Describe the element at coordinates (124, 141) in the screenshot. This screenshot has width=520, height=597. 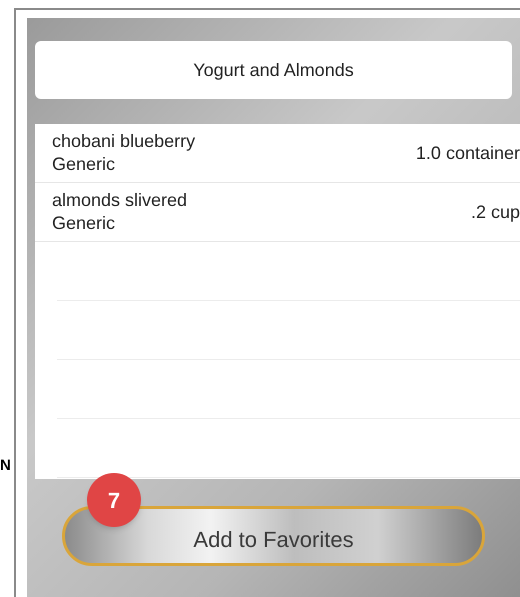
I see `food-name: chobani blueberry` at that location.